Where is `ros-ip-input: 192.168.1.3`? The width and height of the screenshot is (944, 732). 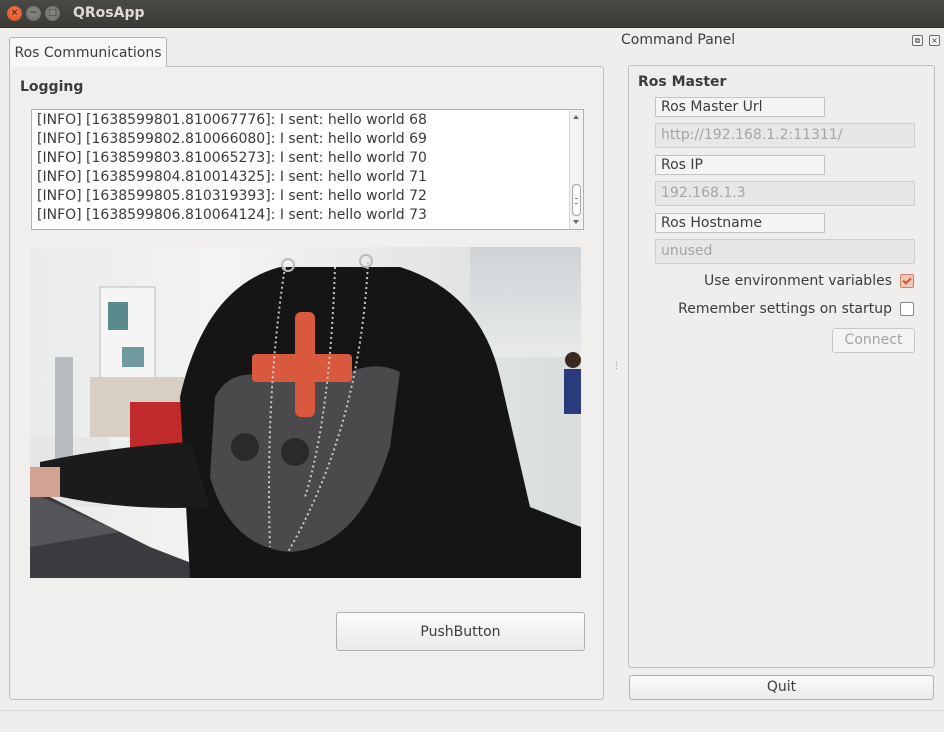 ros-ip-input: 192.168.1.3 is located at coordinates (785, 193).